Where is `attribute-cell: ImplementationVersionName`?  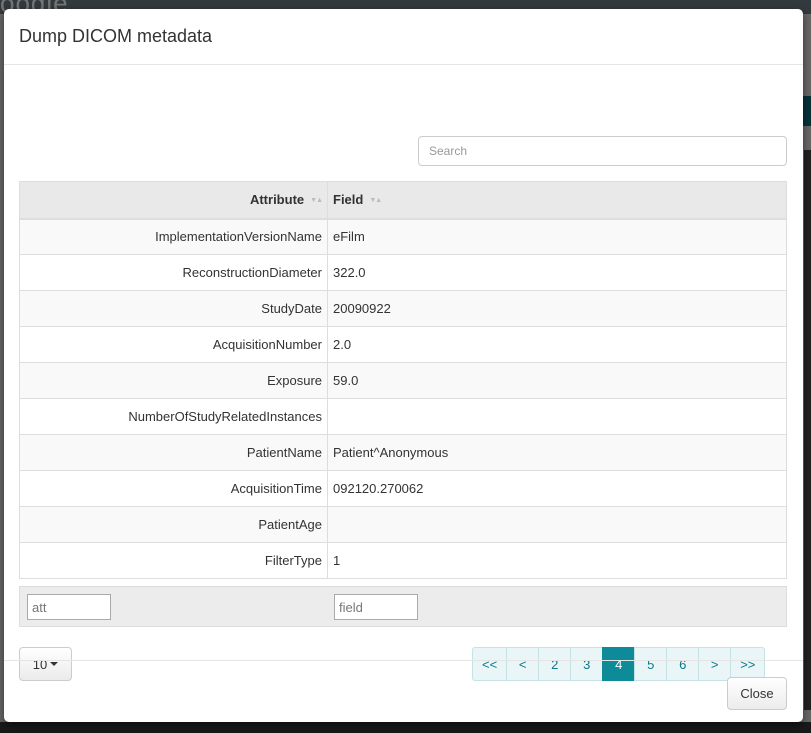
attribute-cell: ImplementationVersionName is located at coordinates (173, 236).